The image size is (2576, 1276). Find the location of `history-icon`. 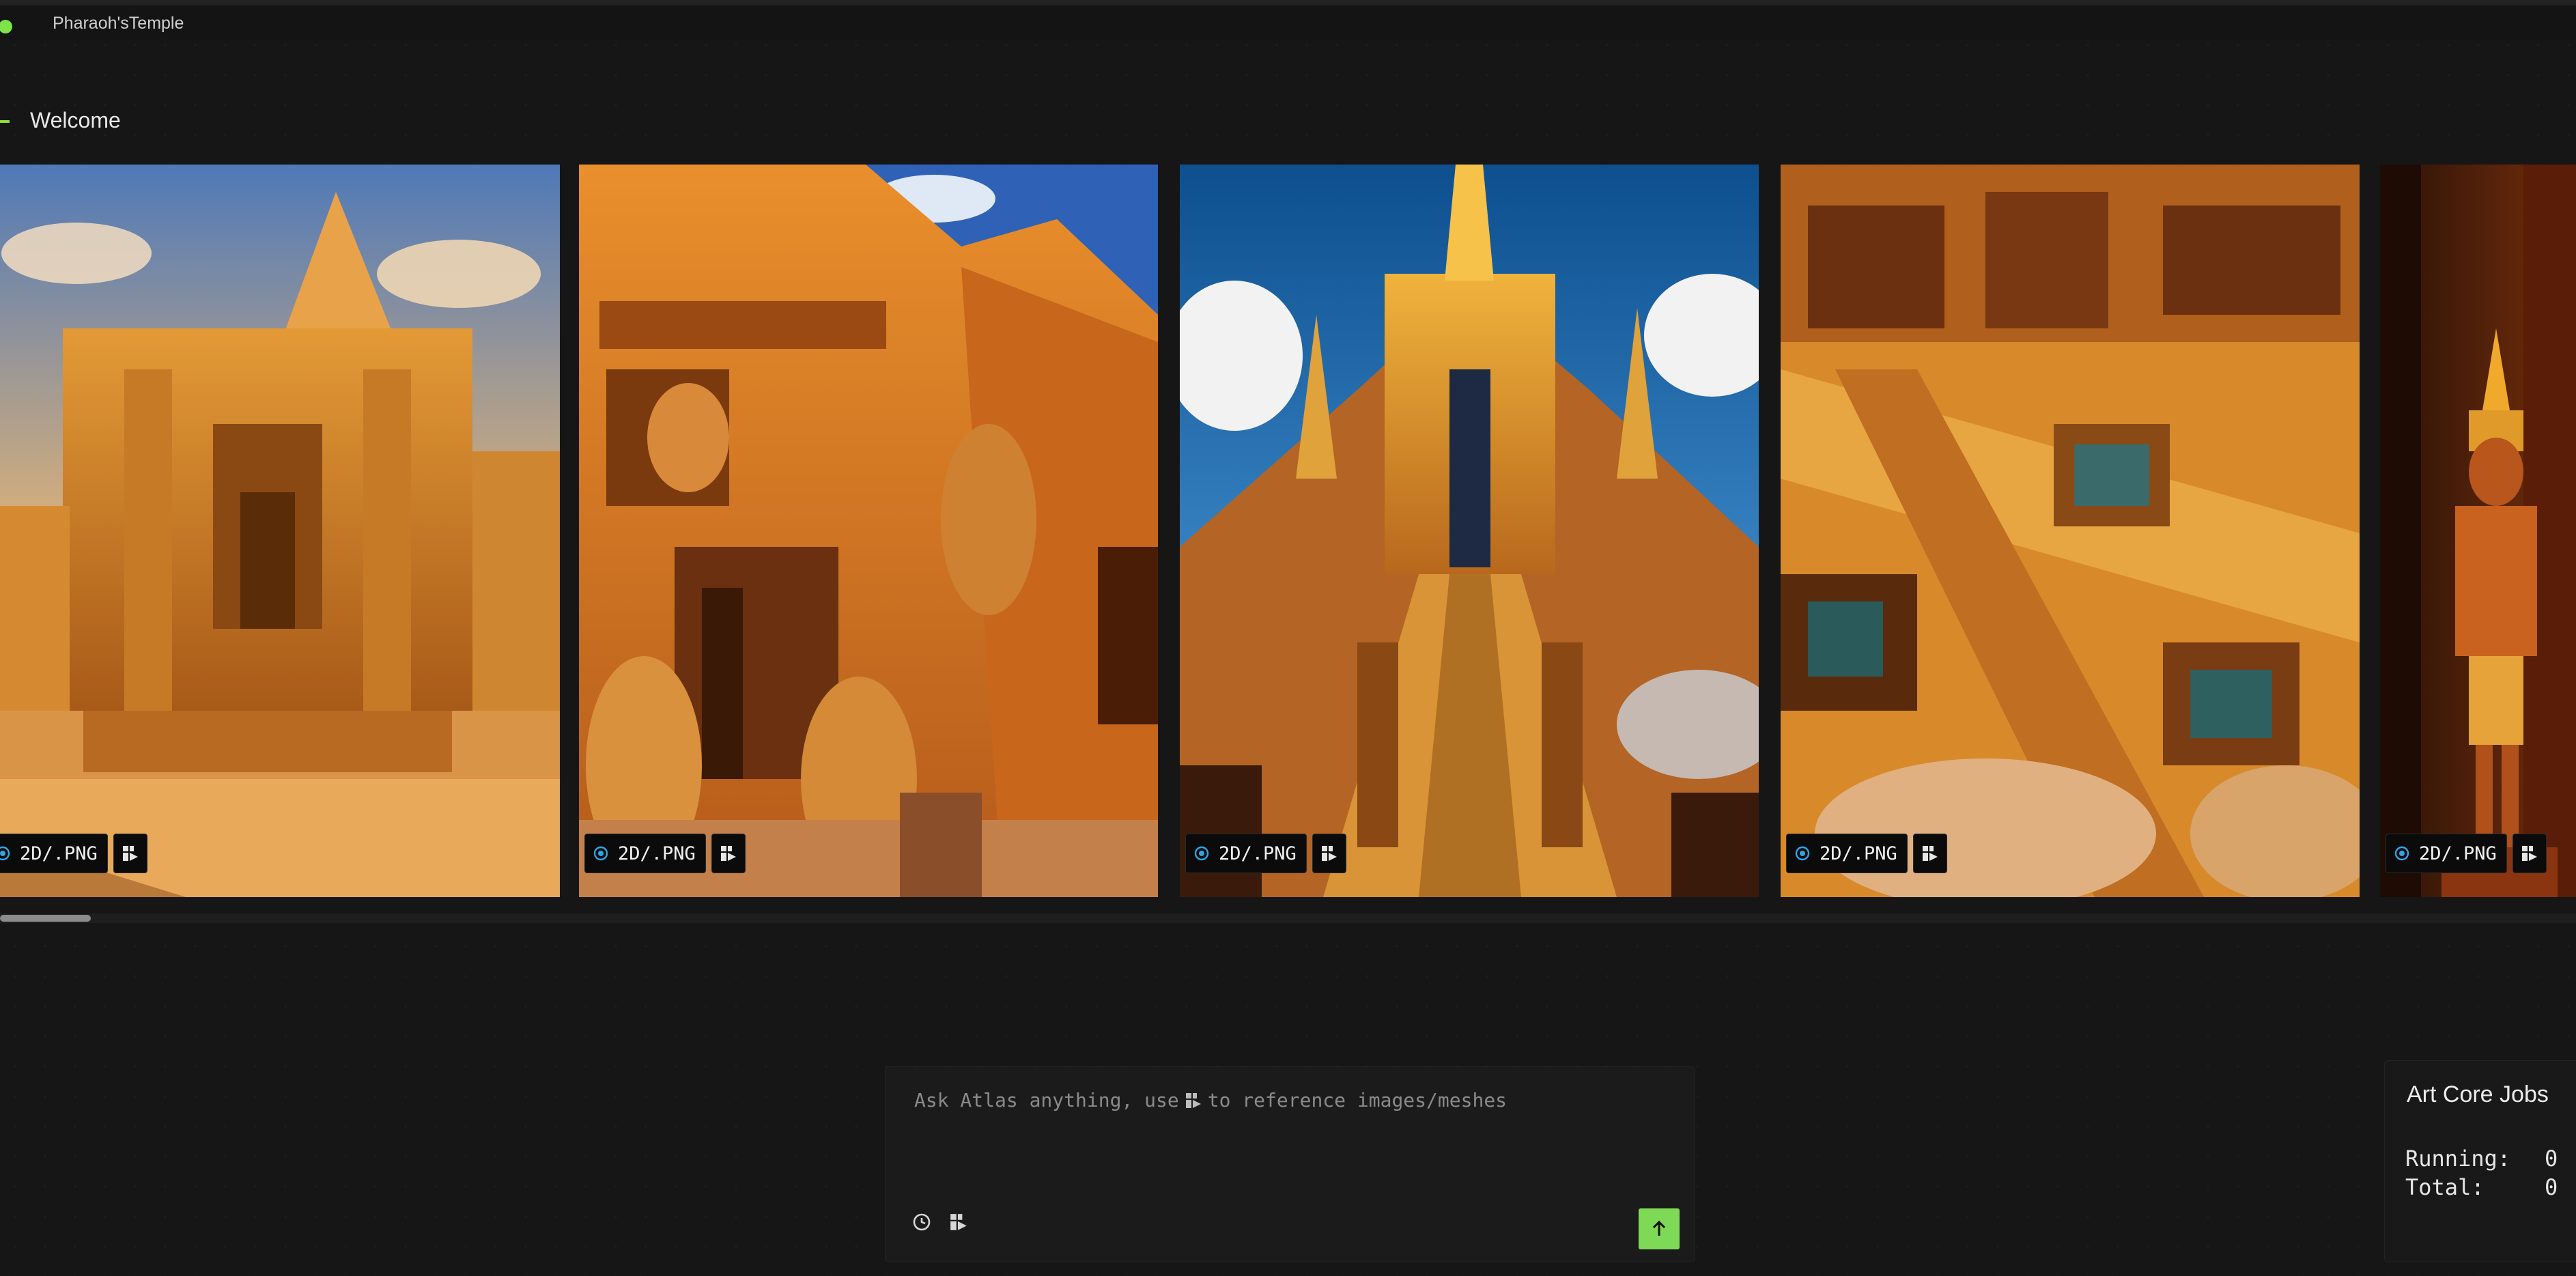

history-icon is located at coordinates (922, 1222).